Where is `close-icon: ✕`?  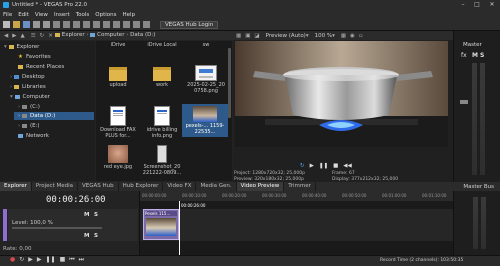
close-icon: ✕ is located at coordinates (492, 5).